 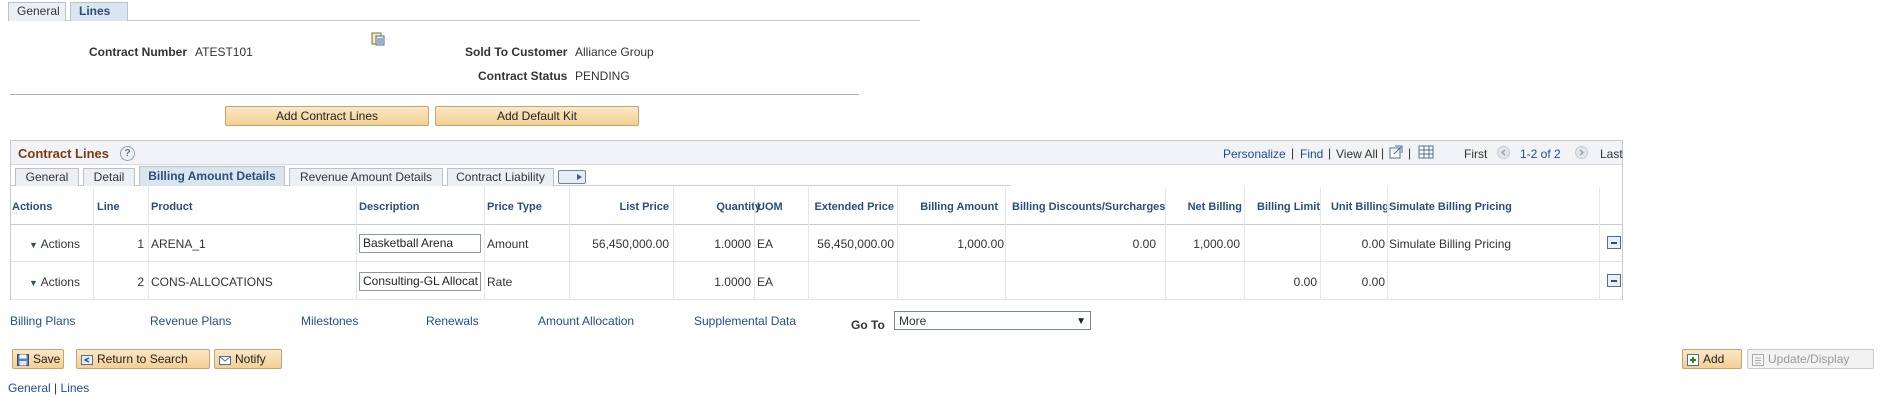 I want to click on col-line: Line, so click(x=108, y=207).